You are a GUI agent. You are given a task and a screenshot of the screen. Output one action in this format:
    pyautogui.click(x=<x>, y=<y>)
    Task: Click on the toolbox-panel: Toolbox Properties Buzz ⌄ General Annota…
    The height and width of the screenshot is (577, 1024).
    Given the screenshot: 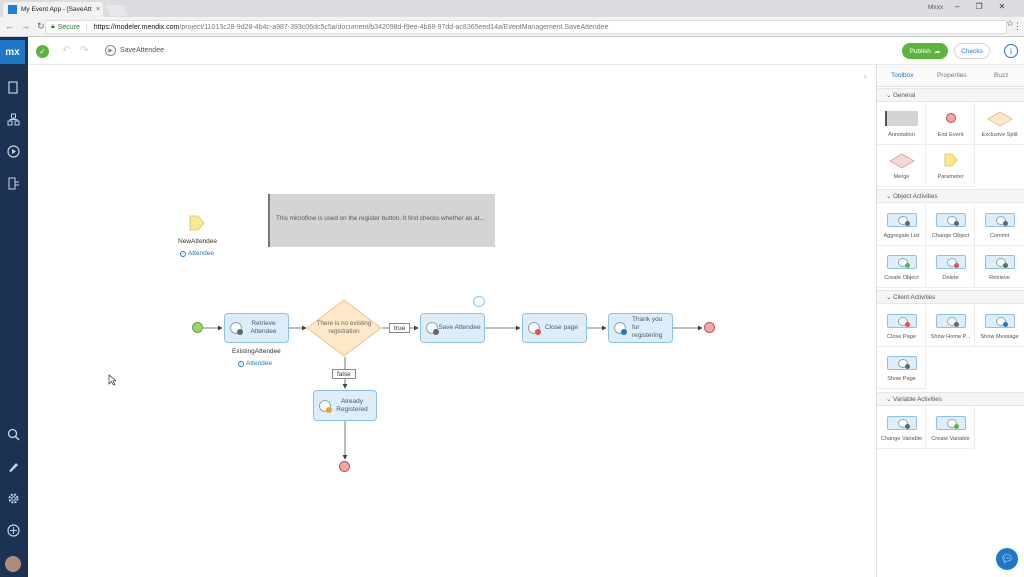 What is the action you would take?
    pyautogui.click(x=950, y=321)
    